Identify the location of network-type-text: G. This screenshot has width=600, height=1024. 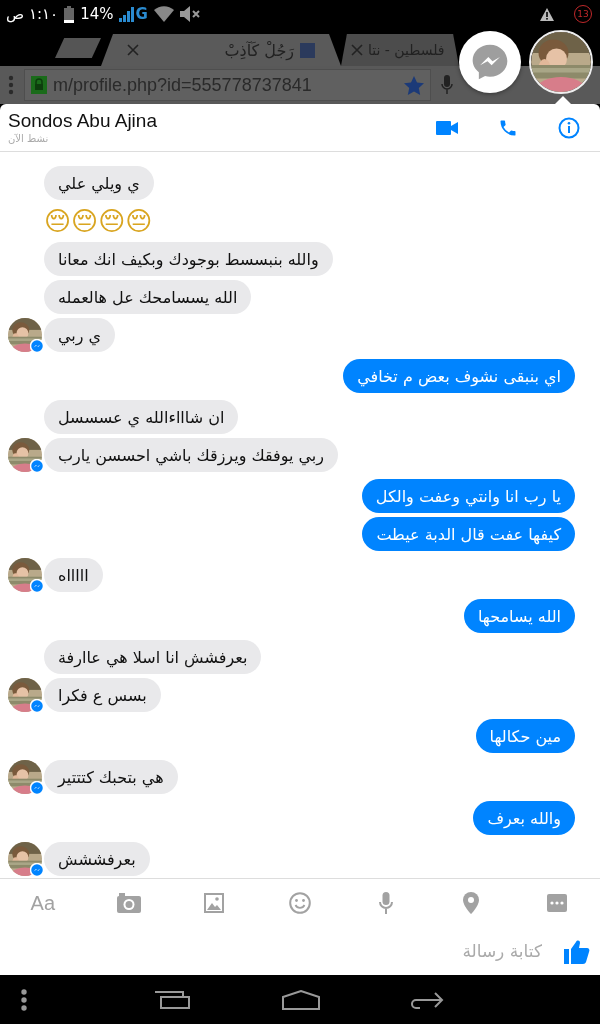
(141, 14).